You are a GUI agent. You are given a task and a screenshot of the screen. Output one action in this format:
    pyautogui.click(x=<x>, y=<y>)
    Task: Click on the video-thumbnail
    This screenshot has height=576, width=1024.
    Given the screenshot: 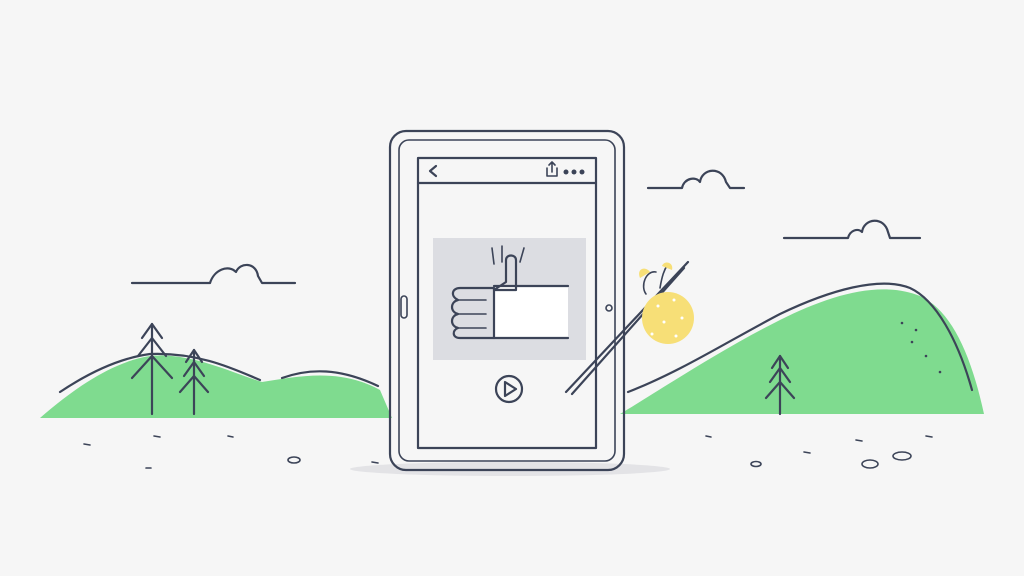 What is the action you would take?
    pyautogui.click(x=509, y=299)
    